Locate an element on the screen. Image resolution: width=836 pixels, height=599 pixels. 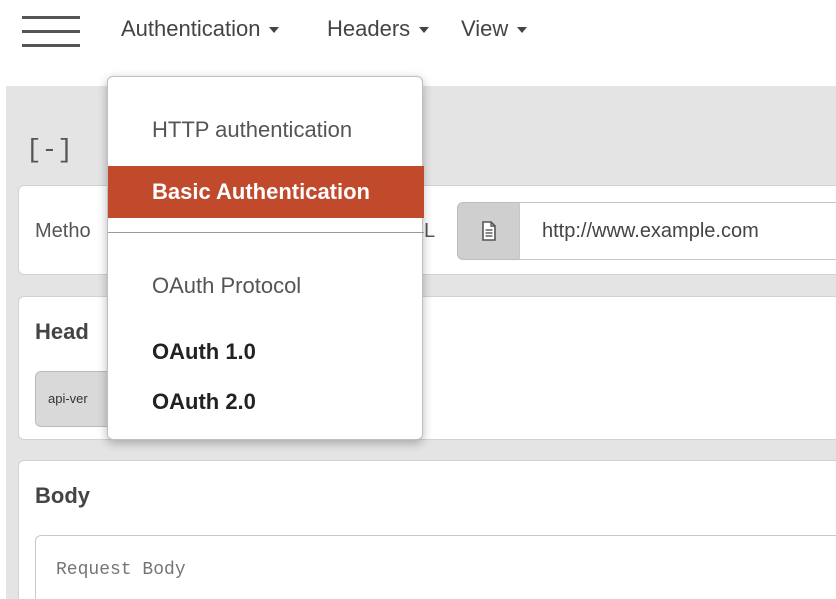
method-label: Metho is located at coordinates (63, 231).